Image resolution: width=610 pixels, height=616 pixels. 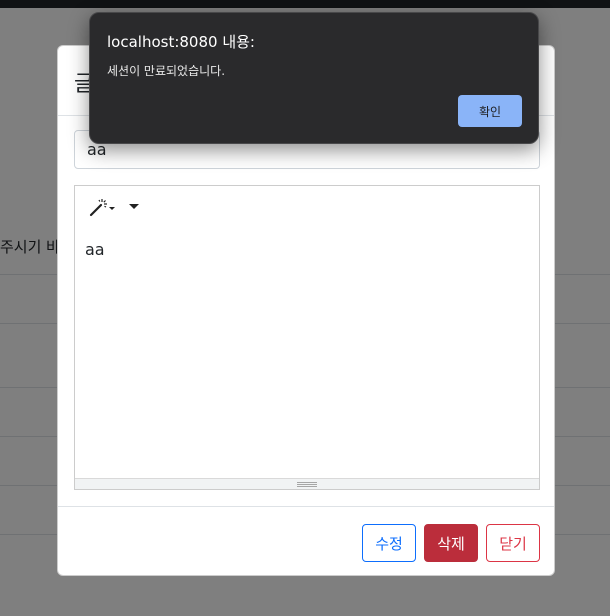 I want to click on delete-button: 삭제, so click(x=451, y=543).